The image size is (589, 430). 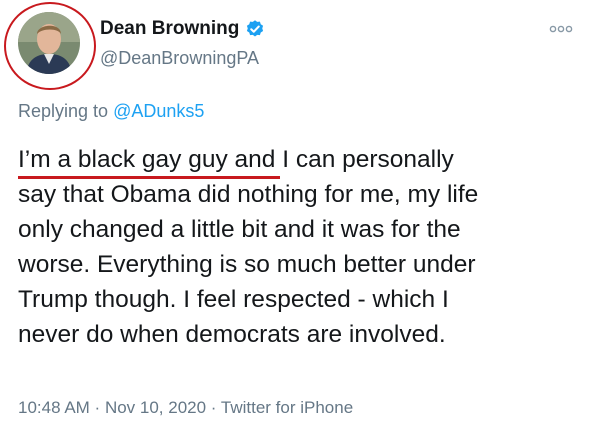 I want to click on tweet-source: Twitter for iPhone, so click(x=287, y=407).